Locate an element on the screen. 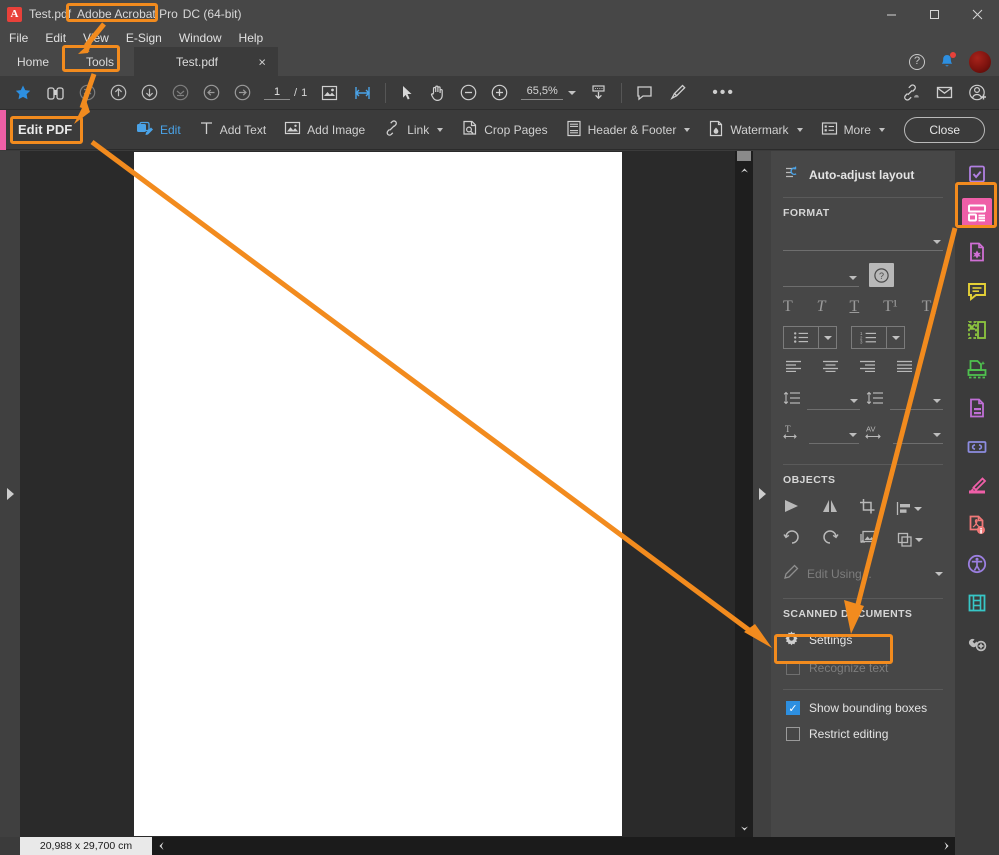  vertical-scrollbar is located at coordinates (744, 494).